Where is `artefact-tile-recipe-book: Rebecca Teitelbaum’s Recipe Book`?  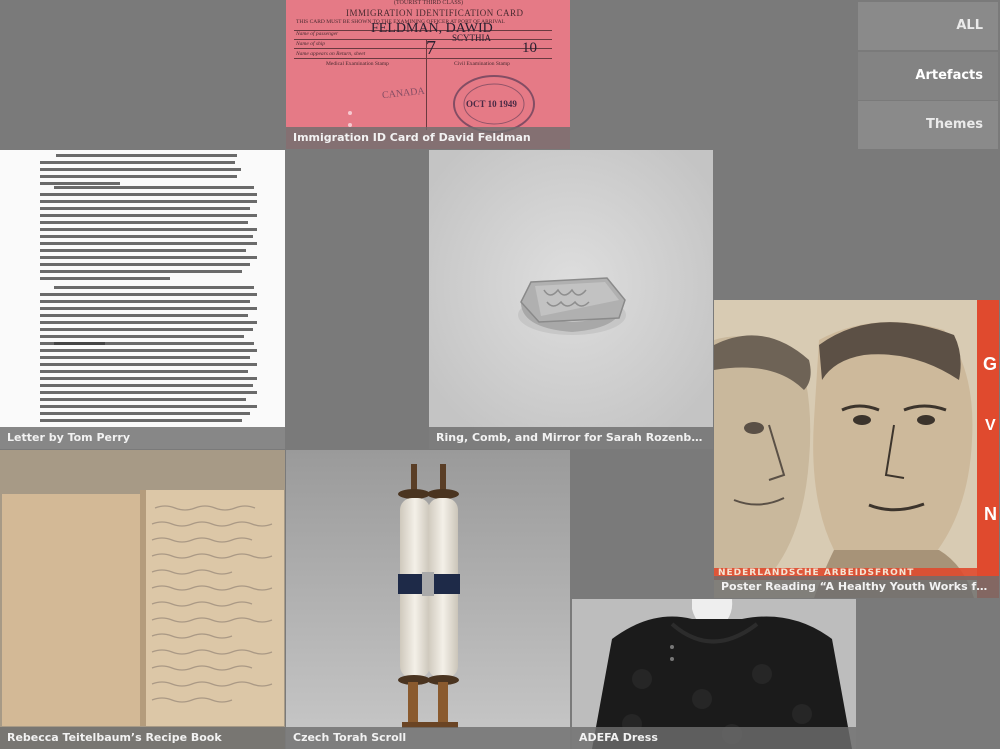 artefact-tile-recipe-book: Rebecca Teitelbaum’s Recipe Book is located at coordinates (142, 599).